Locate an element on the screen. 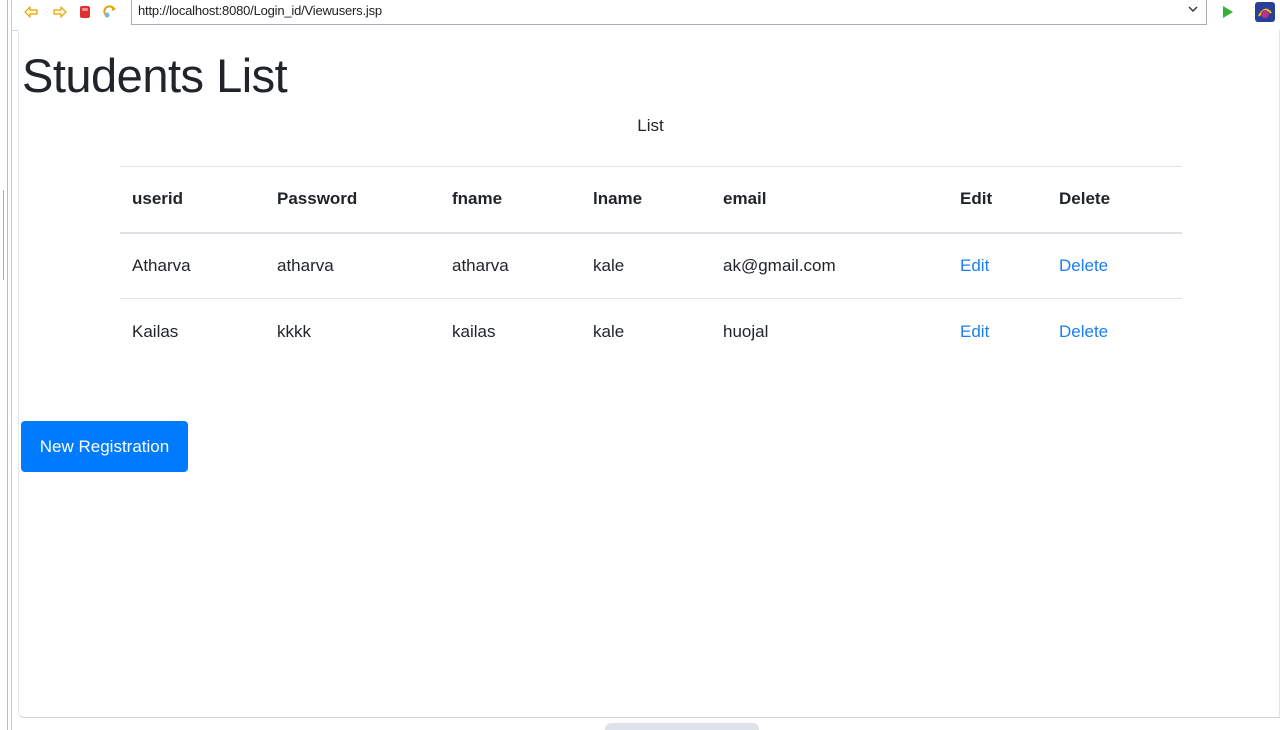 This screenshot has height=730, width=1280. cell-userid: Kailas is located at coordinates (155, 331).